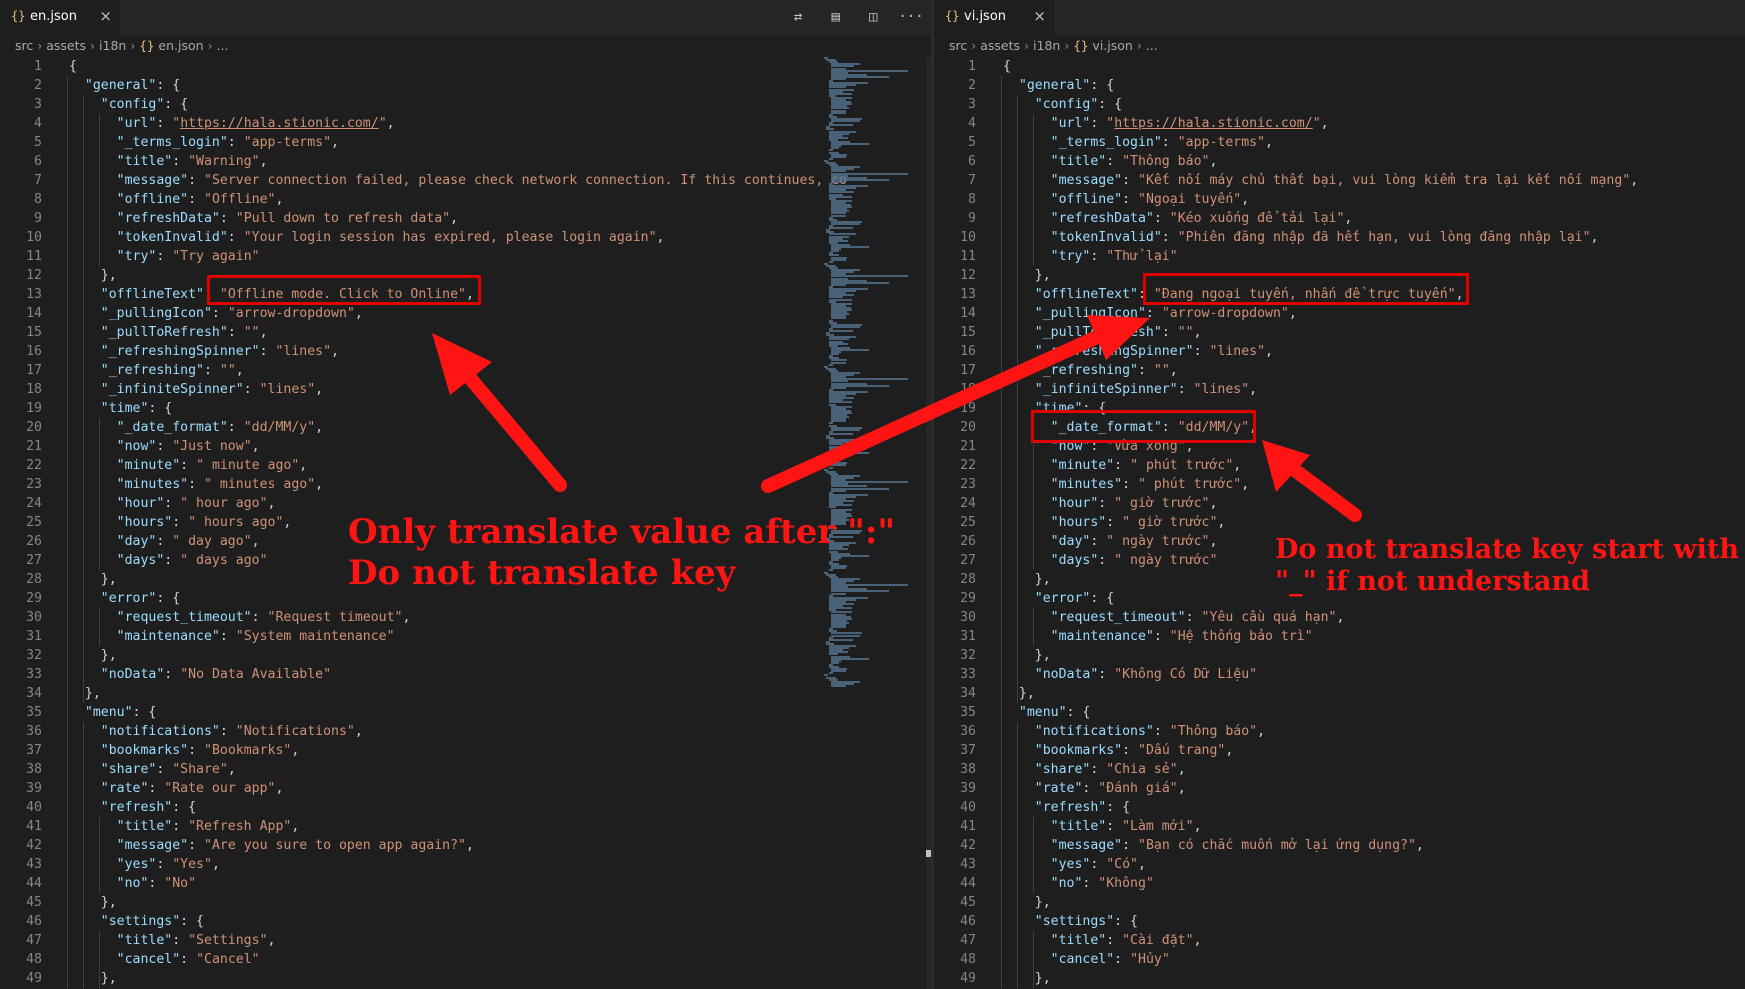  What do you see at coordinates (1323, 491) in the screenshot?
I see `arrow-right` at bounding box center [1323, 491].